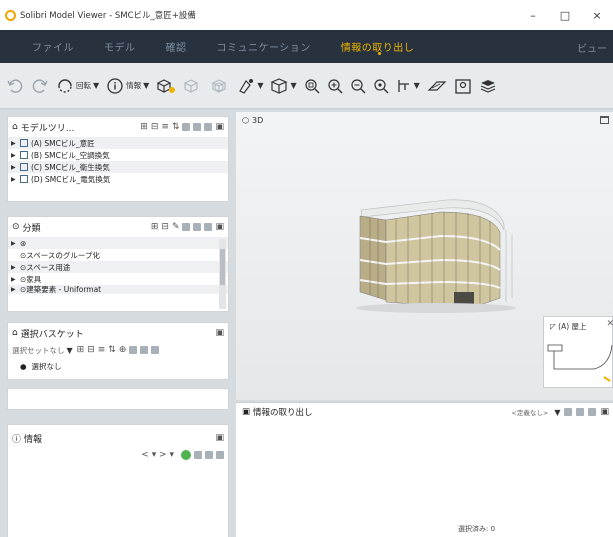 This screenshot has height=537, width=613. I want to click on toolbar: 回転 ▼ 情報 ▼ ▼ ▼ ▼, so click(306, 86).